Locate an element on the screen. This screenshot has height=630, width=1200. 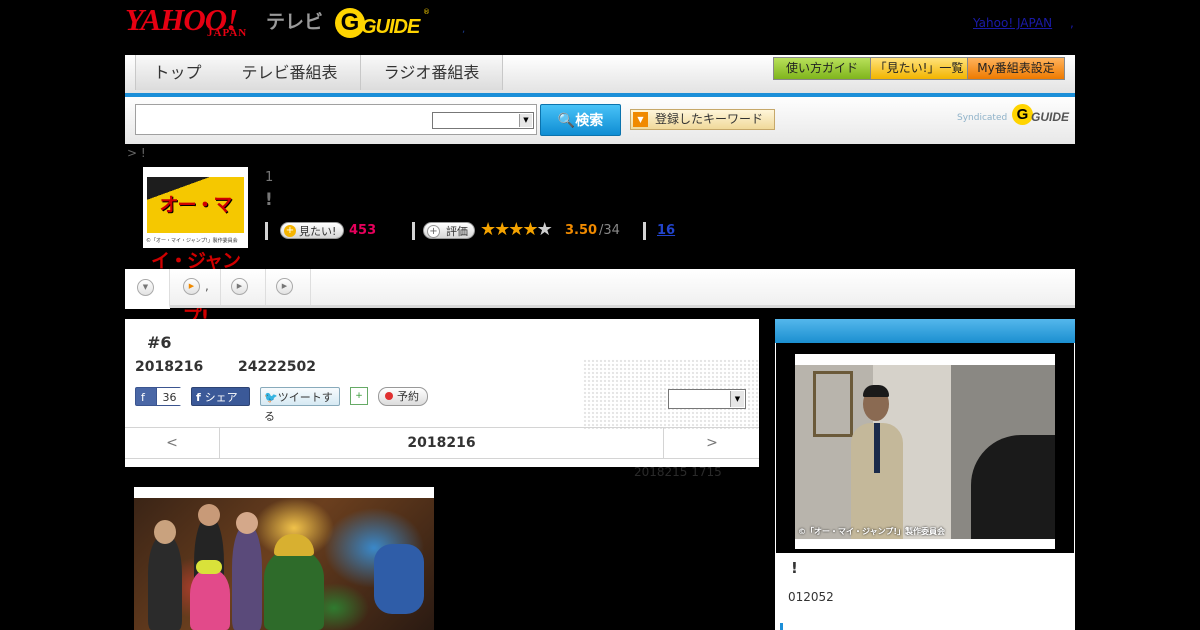
episode-scene-image is located at coordinates (284, 564).